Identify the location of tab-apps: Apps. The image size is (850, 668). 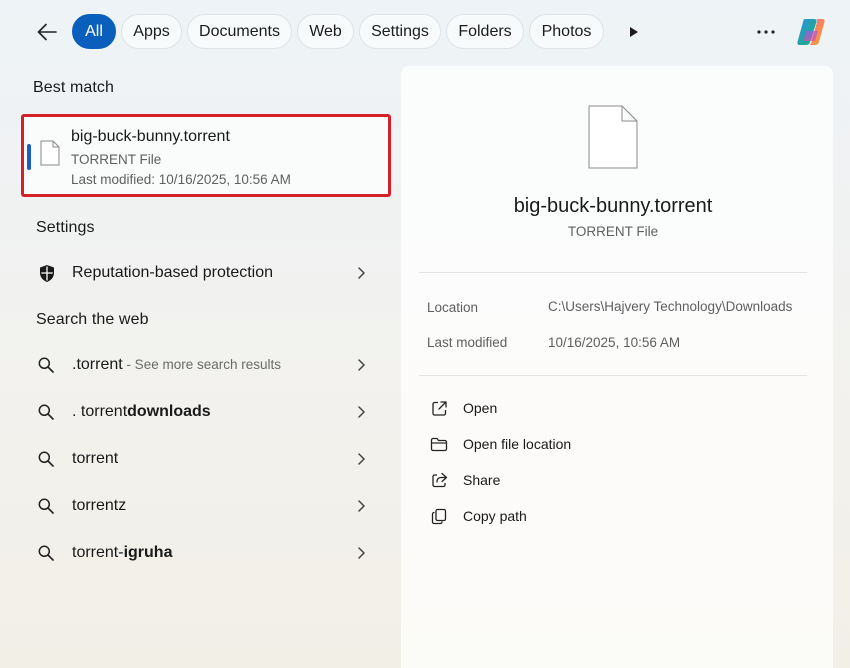
(151, 31).